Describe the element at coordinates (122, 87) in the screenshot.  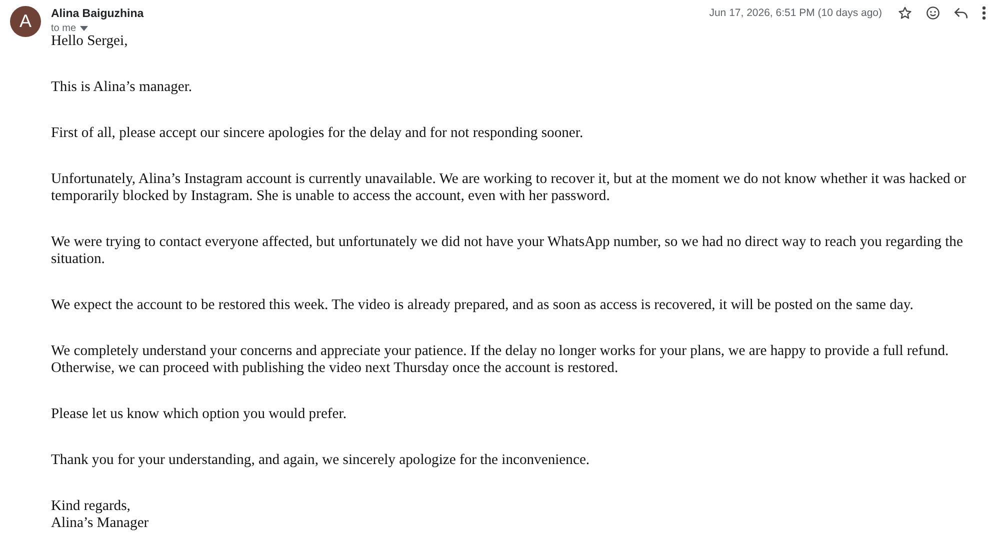
I see `paragraph: This is Alina’s manager.` at that location.